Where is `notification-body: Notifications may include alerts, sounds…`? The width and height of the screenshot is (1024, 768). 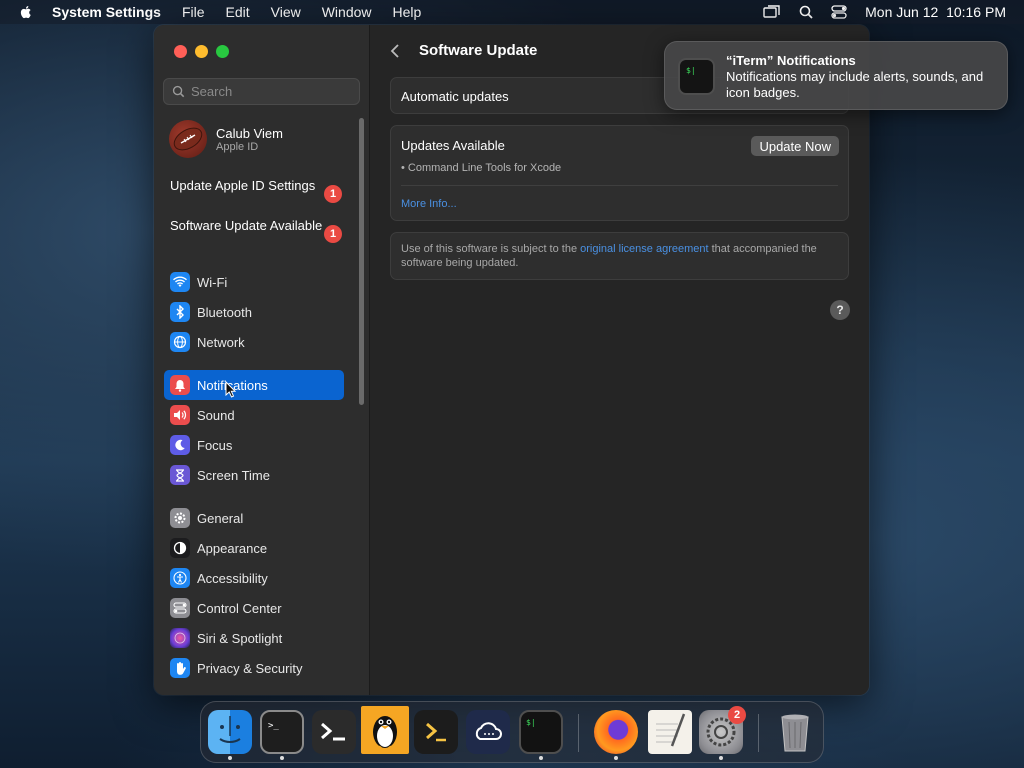 notification-body: Notifications may include alerts, sounds… is located at coordinates (855, 84).